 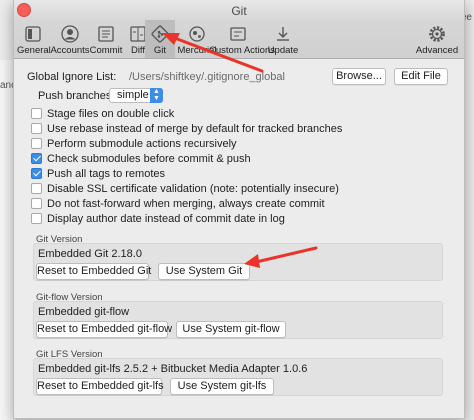 I want to click on general-icon, so click(x=33, y=34).